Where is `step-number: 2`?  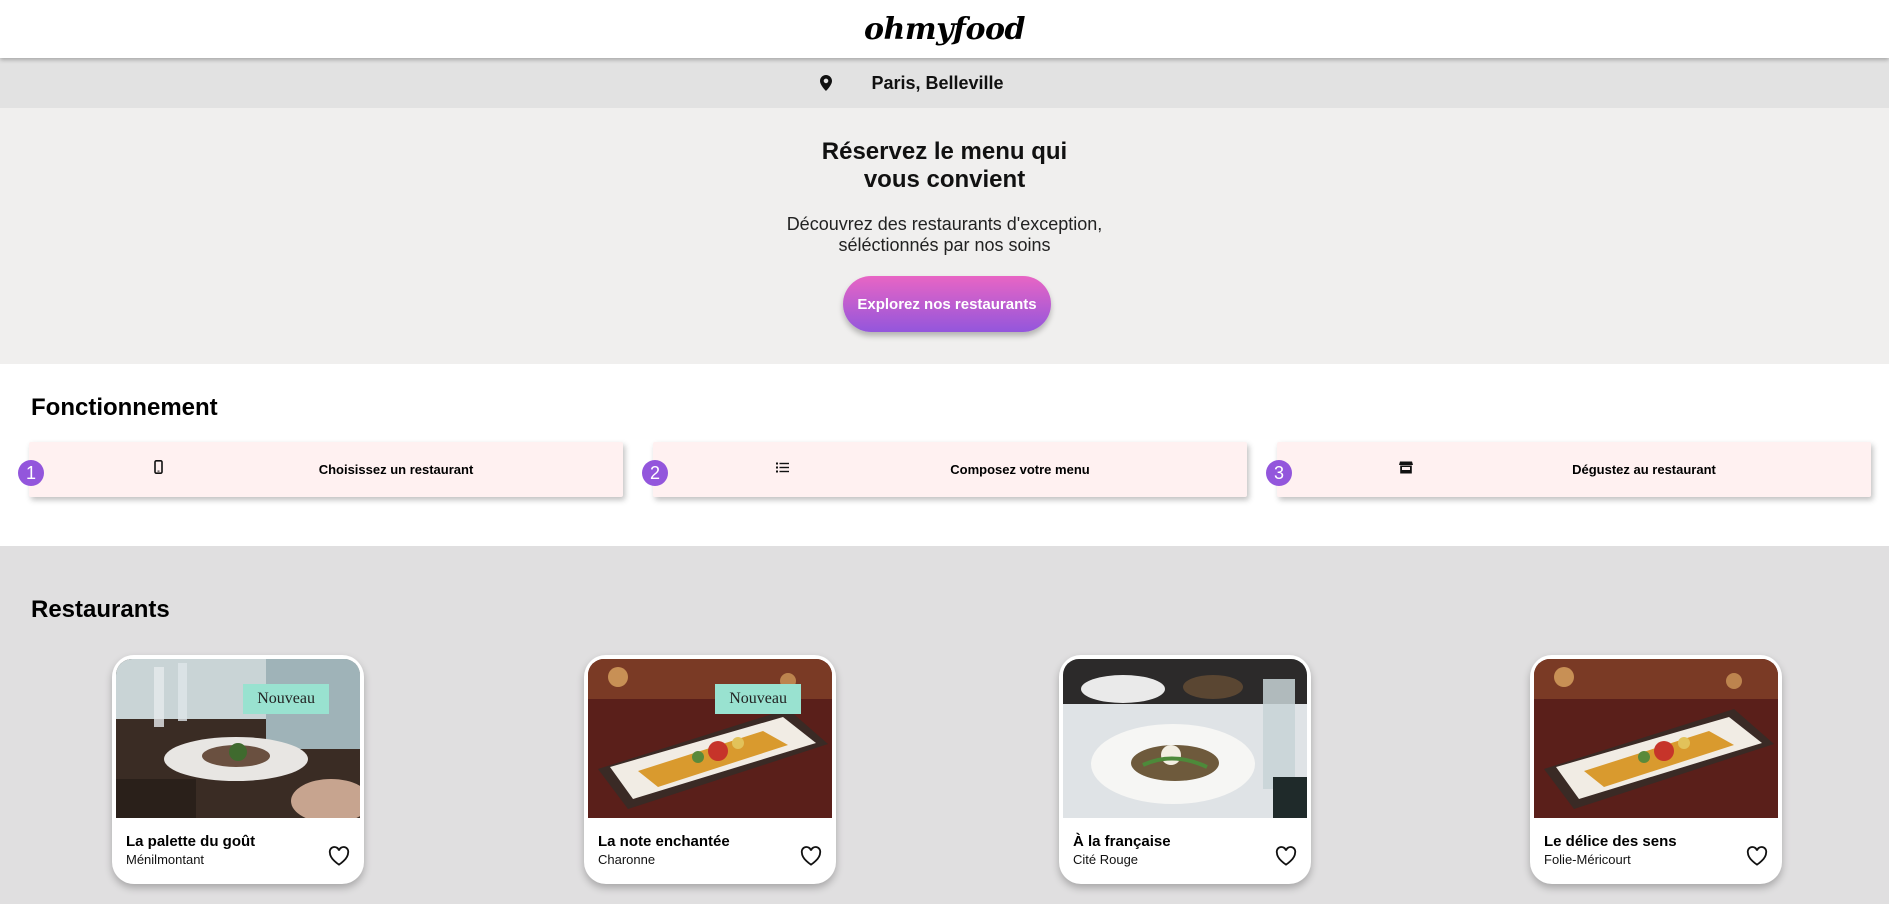 step-number: 2 is located at coordinates (655, 473).